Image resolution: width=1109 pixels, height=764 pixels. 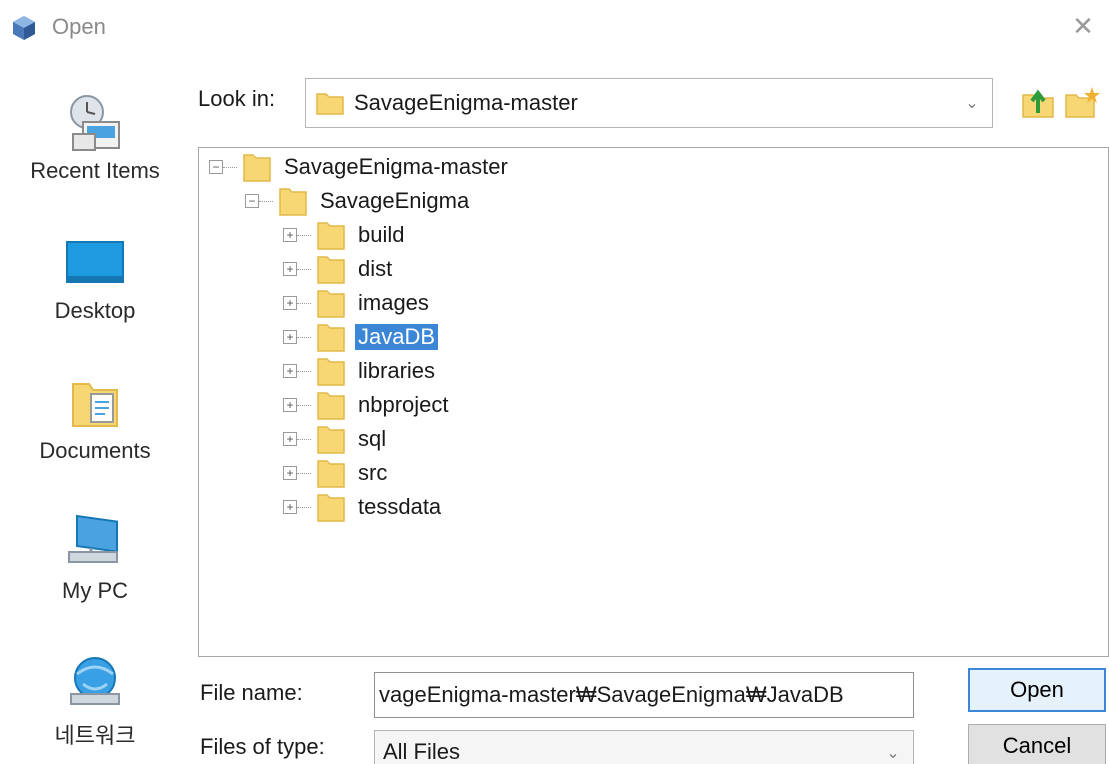 I want to click on tree-node-label: build, so click(x=381, y=234).